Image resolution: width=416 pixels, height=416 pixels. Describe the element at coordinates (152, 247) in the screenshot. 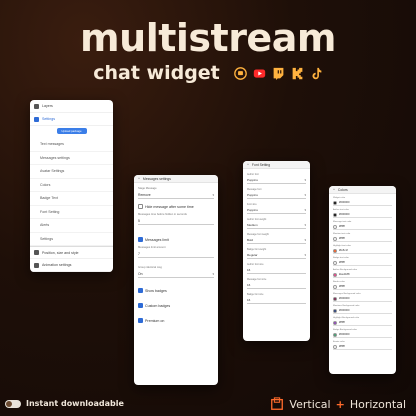

I see `field-label: Messages limit amount` at that location.